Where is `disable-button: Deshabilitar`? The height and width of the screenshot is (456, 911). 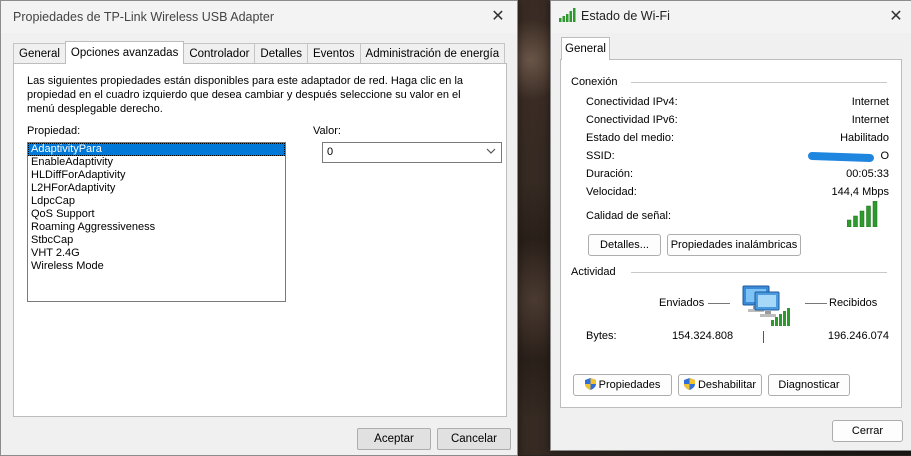
disable-button: Deshabilitar is located at coordinates (720, 385).